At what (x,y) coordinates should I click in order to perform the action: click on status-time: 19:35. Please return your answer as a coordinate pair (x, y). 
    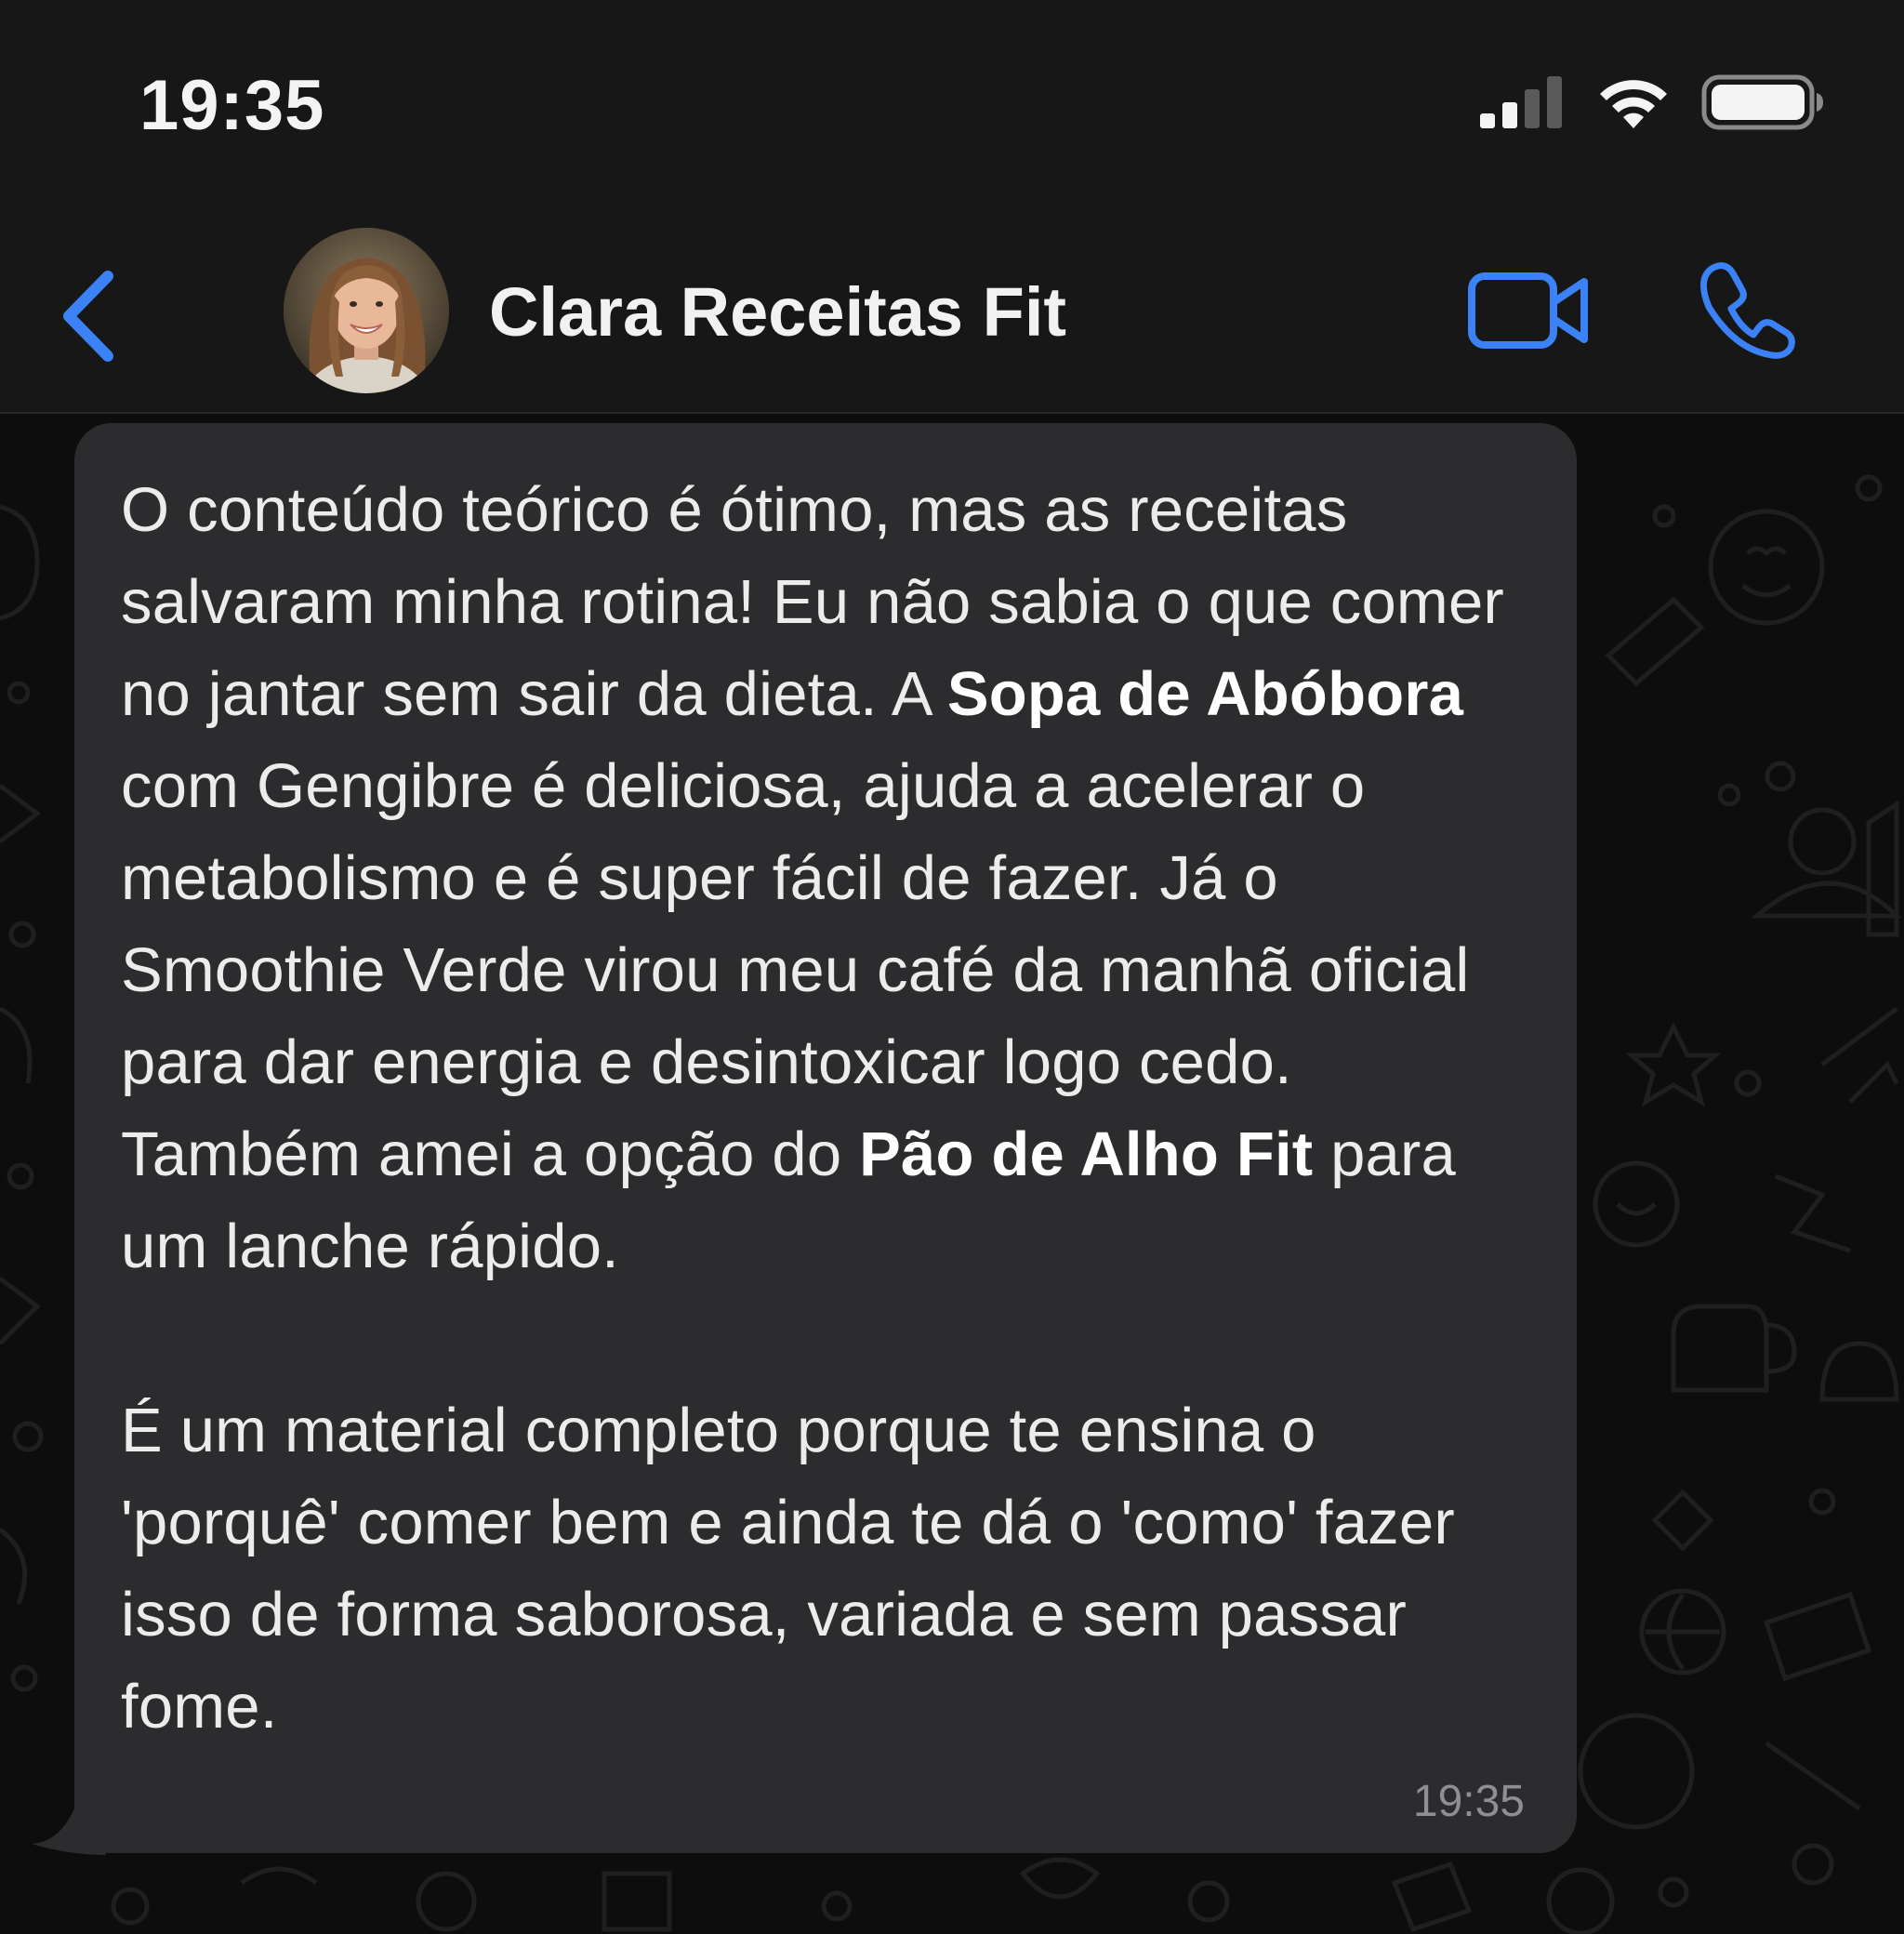
    Looking at the image, I should click on (232, 106).